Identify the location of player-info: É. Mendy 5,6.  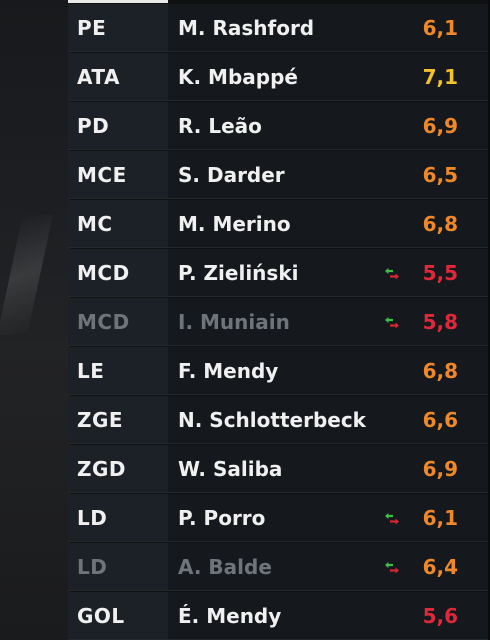
(328, 615).